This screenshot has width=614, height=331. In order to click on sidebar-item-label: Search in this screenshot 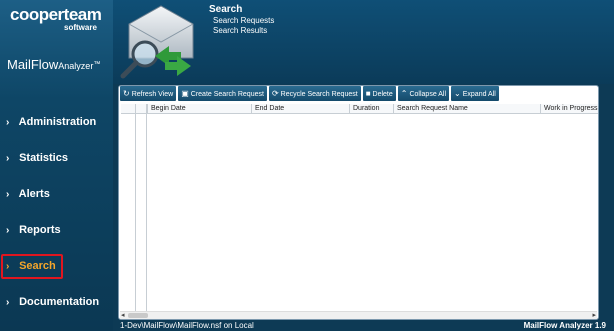, I will do `click(37, 266)`.